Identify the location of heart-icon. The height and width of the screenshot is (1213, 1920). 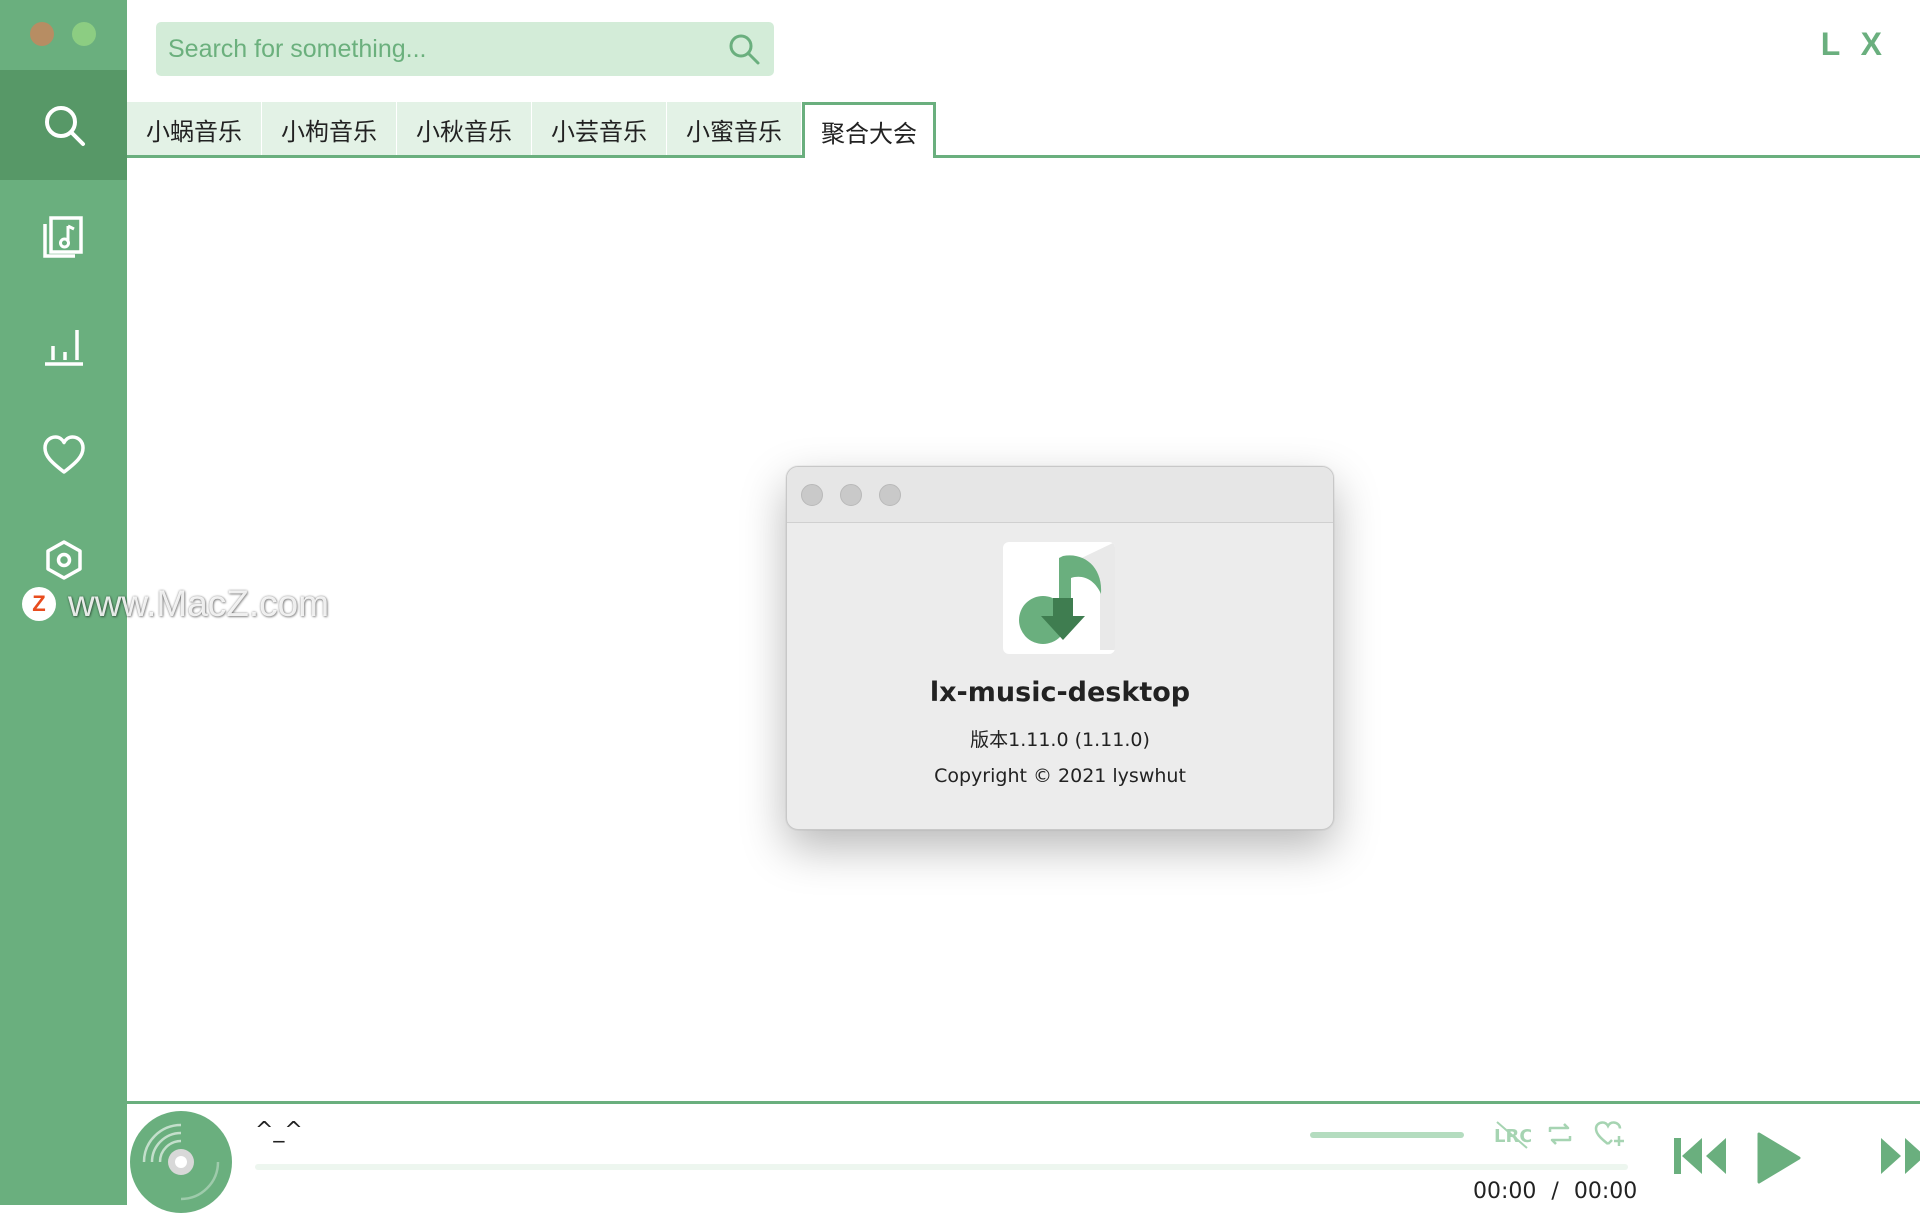
(63, 454).